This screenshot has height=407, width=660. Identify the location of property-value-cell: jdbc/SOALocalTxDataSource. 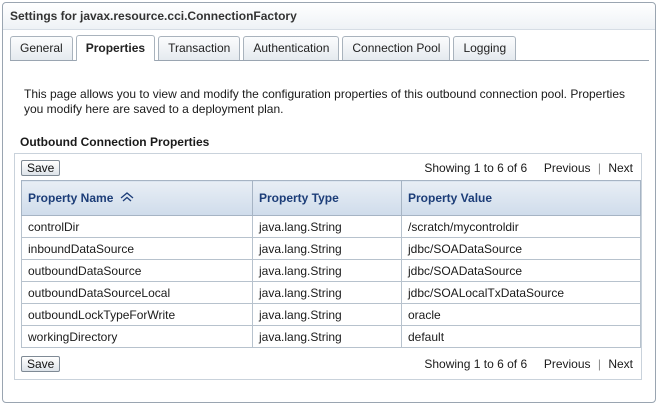
(521, 292).